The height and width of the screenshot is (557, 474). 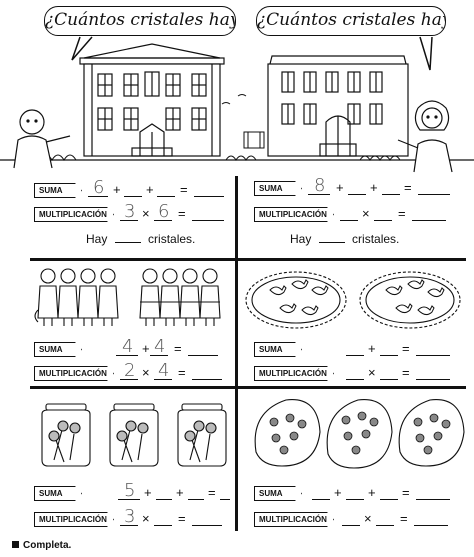 What do you see at coordinates (152, 100) in the screenshot?
I see `left-building` at bounding box center [152, 100].